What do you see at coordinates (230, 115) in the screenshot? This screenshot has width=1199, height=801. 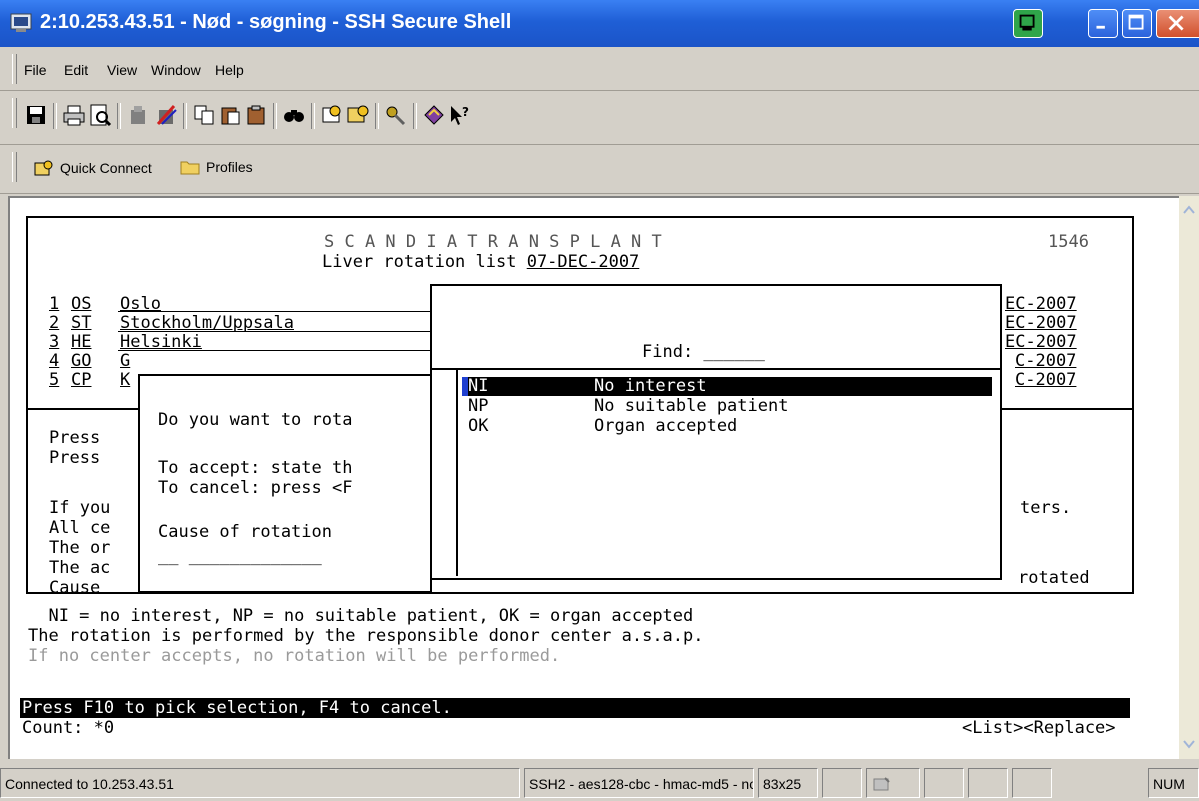 I see `paste-icon` at bounding box center [230, 115].